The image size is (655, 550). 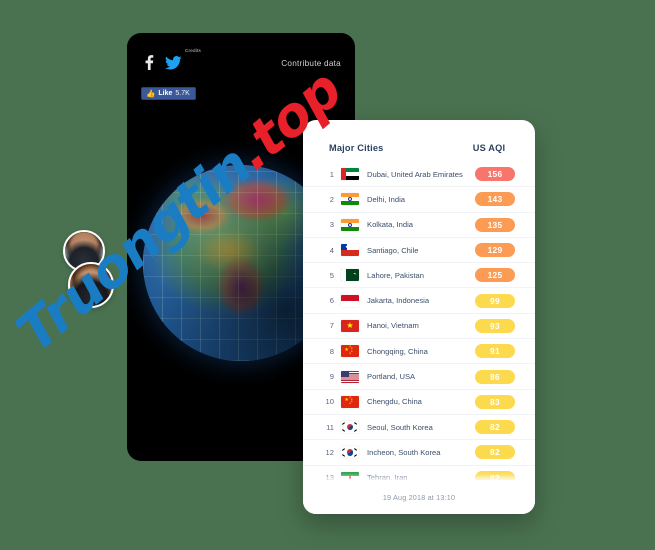 I want to click on aqi-badge: 129, so click(x=495, y=250).